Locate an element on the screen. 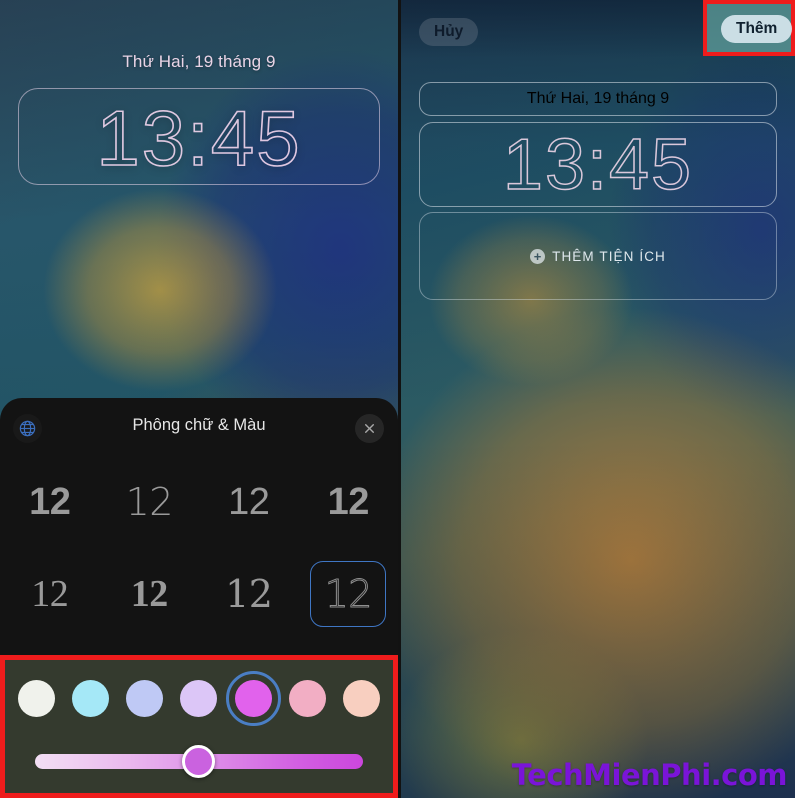 The width and height of the screenshot is (795, 798). color-swatch-peach is located at coordinates (362, 698).